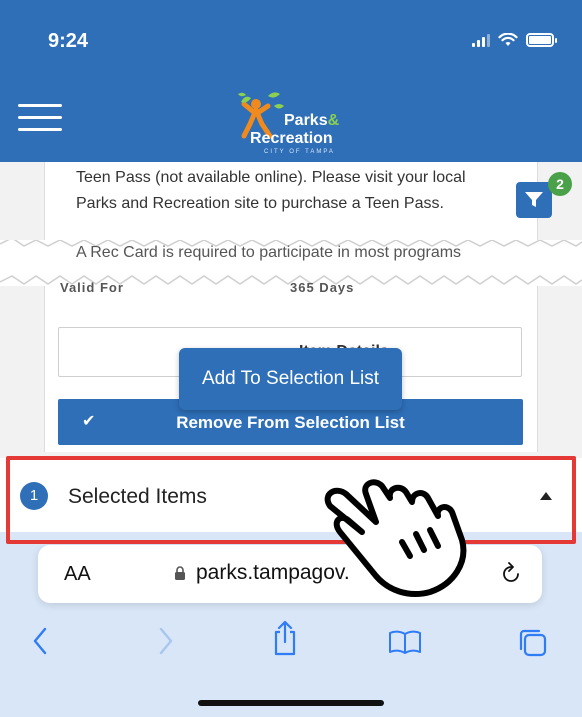  I want to click on share-icon, so click(285, 638).